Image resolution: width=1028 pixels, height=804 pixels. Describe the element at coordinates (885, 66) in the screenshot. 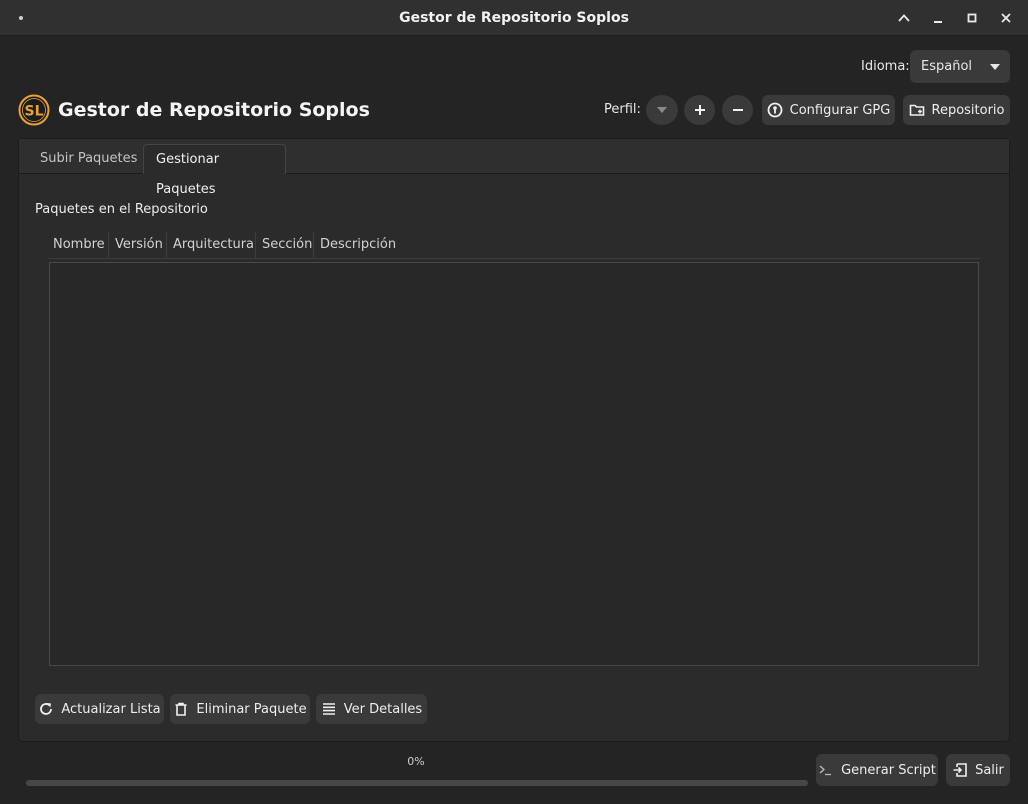

I see `language-label: Idioma:` at that location.